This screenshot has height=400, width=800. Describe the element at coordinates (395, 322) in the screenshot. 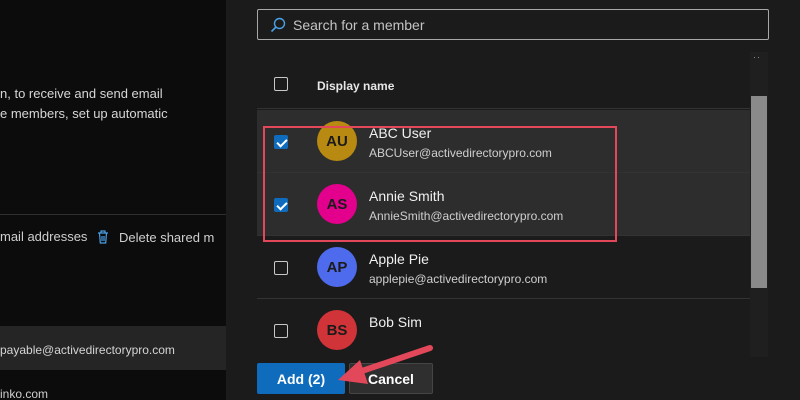

I see `member-name: Bob Sim` at that location.